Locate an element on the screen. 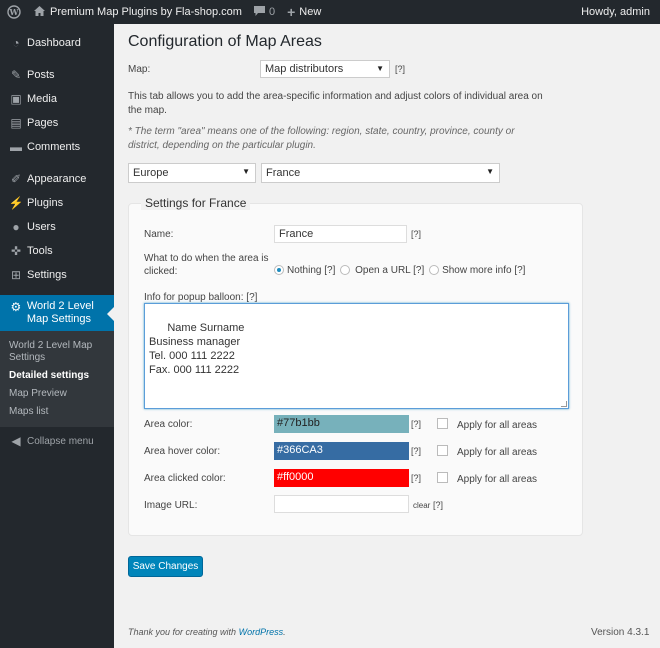  area-color-help: [?] is located at coordinates (416, 424).